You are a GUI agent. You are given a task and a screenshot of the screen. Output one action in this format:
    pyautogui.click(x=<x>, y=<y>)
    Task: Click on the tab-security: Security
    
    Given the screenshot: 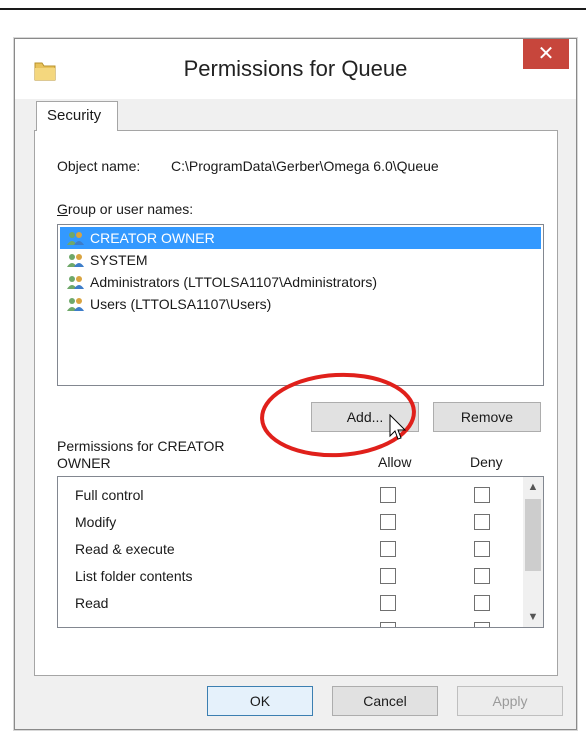 What is the action you would take?
    pyautogui.click(x=77, y=116)
    